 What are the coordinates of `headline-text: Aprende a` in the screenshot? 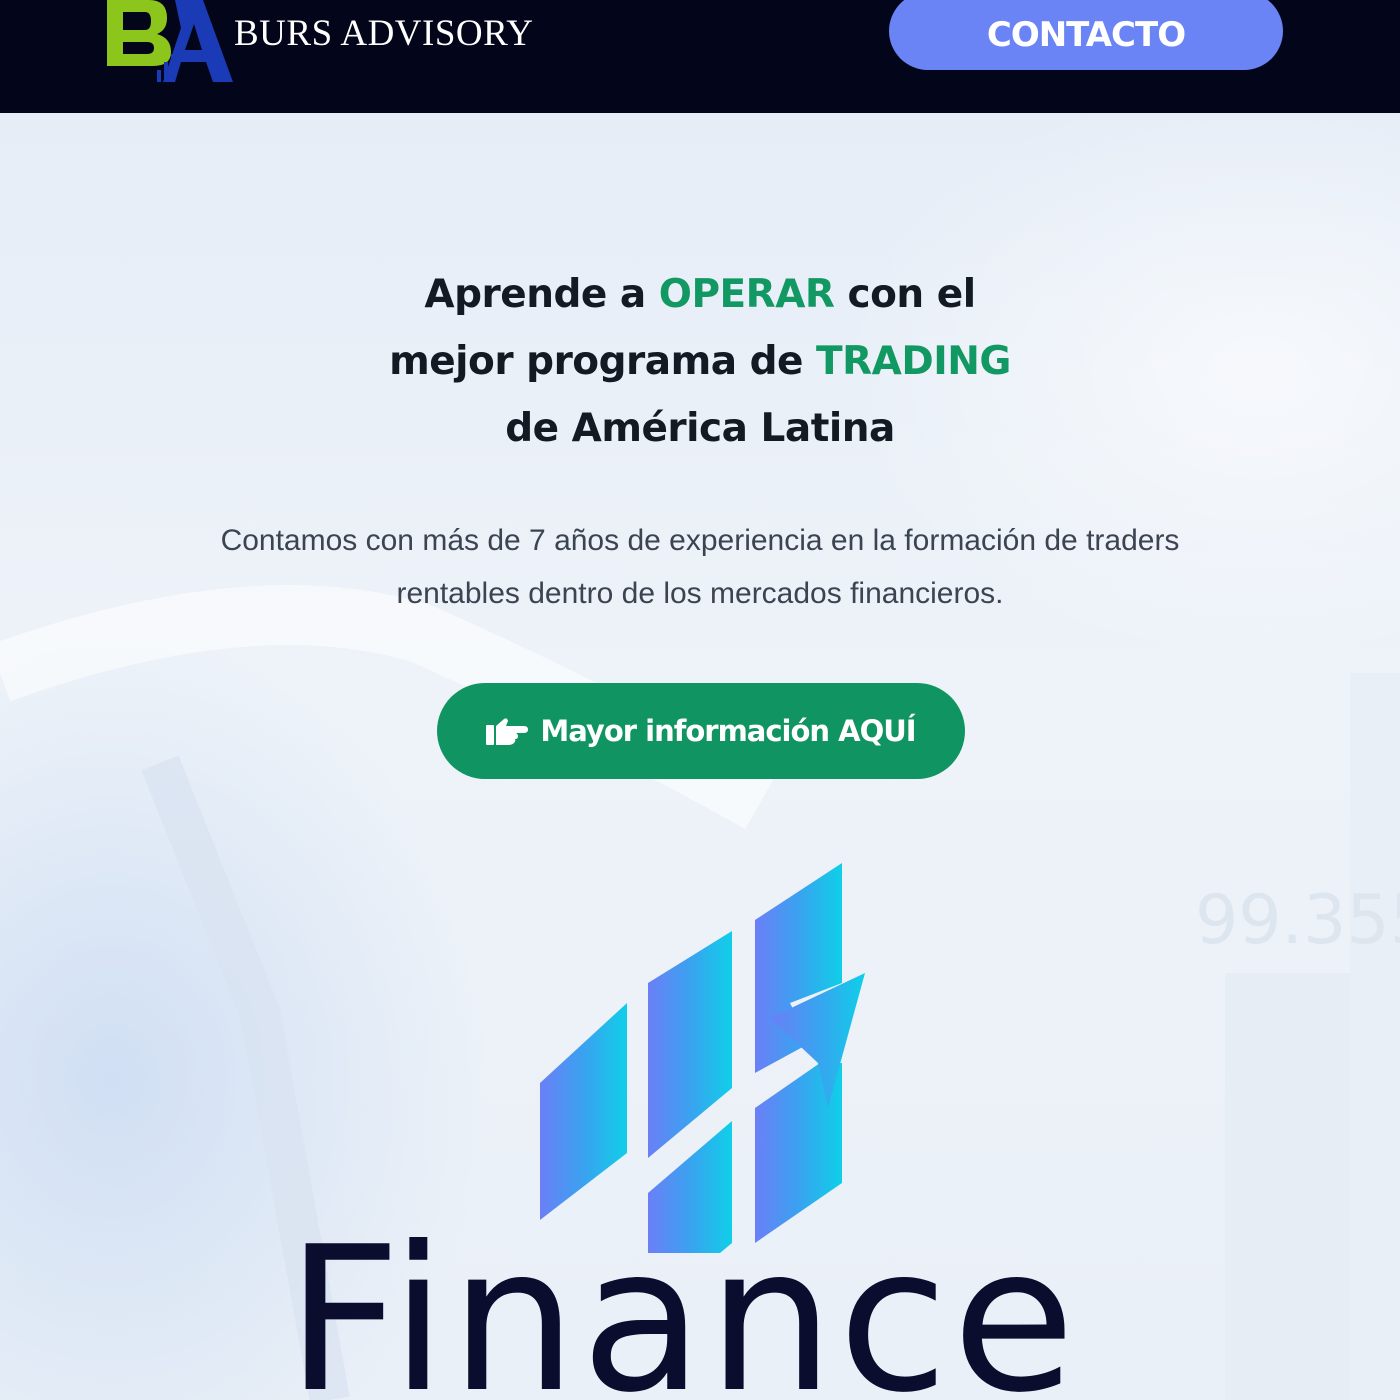 It's located at (541, 294).